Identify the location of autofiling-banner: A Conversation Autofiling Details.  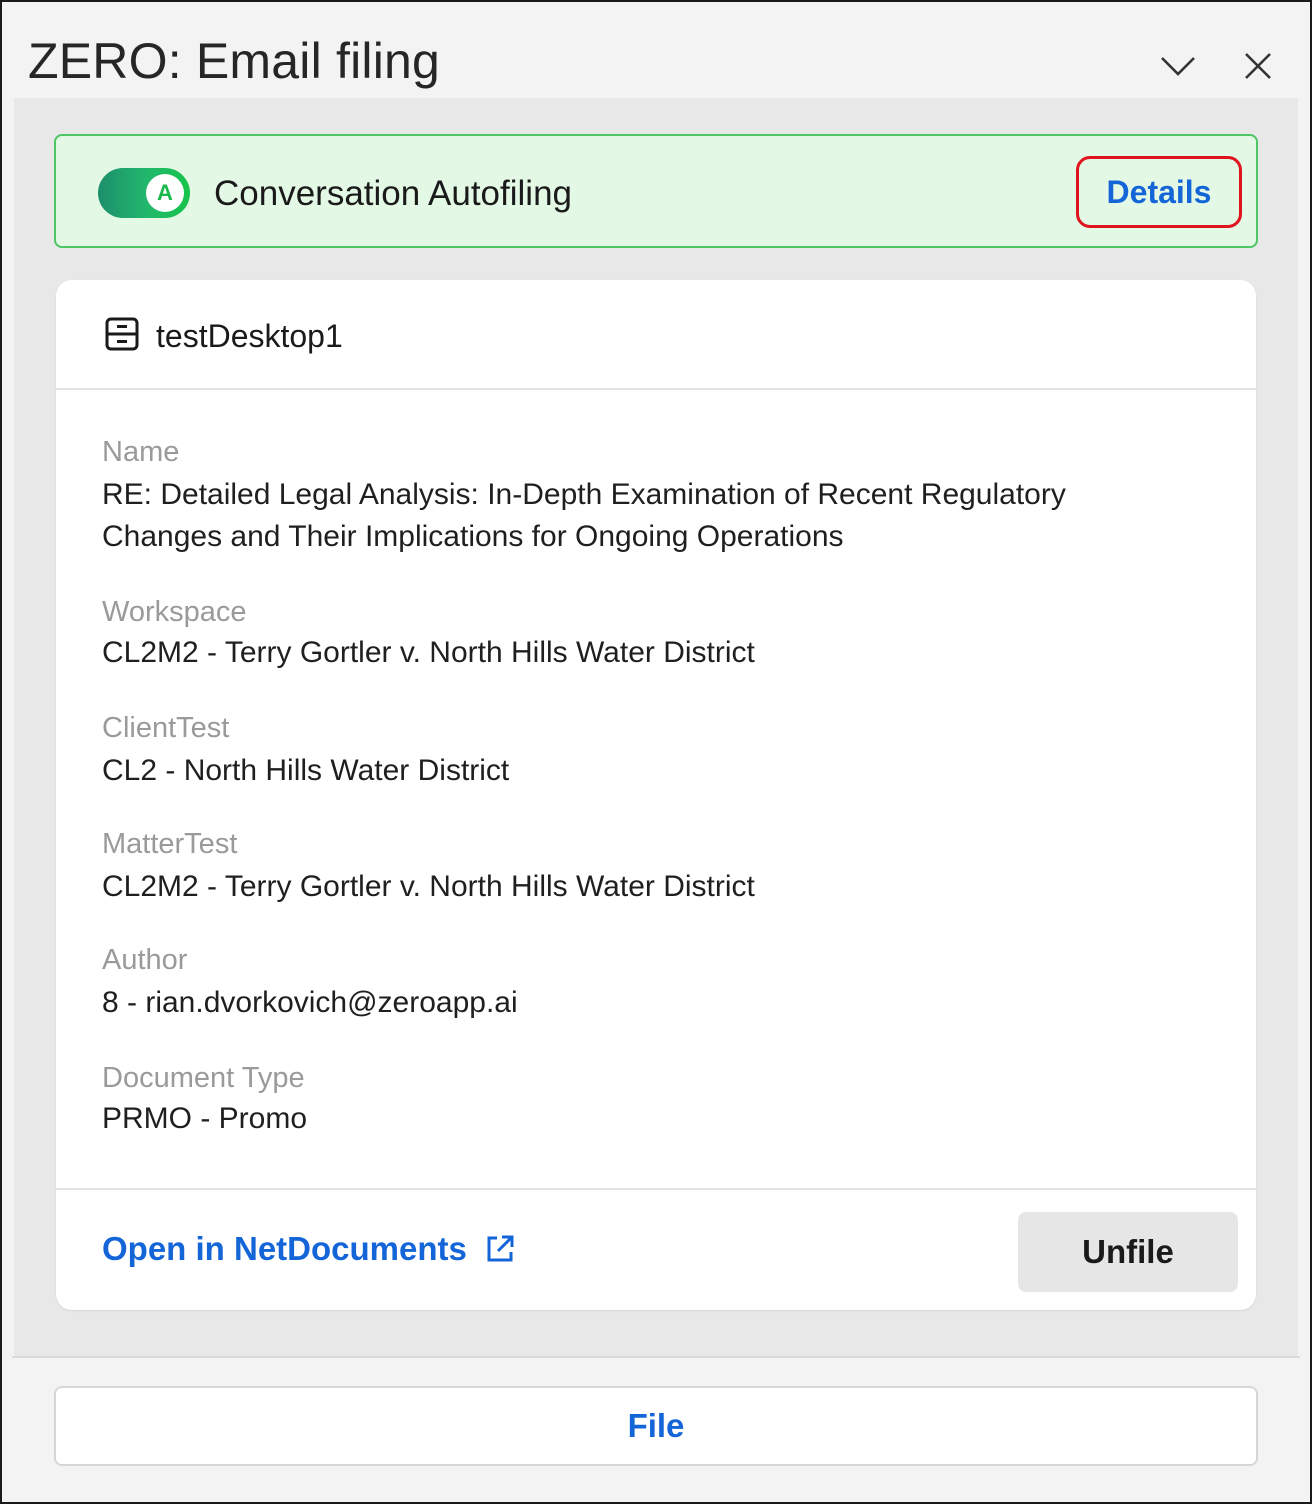
(656, 191).